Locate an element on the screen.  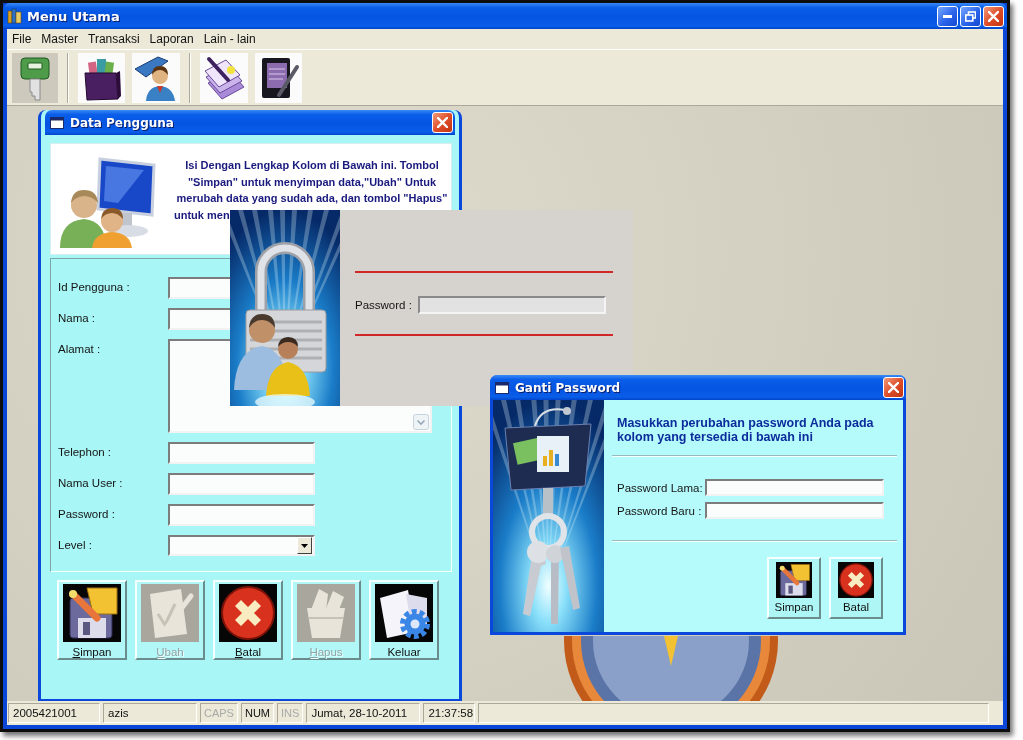
restore-button is located at coordinates (970, 16).